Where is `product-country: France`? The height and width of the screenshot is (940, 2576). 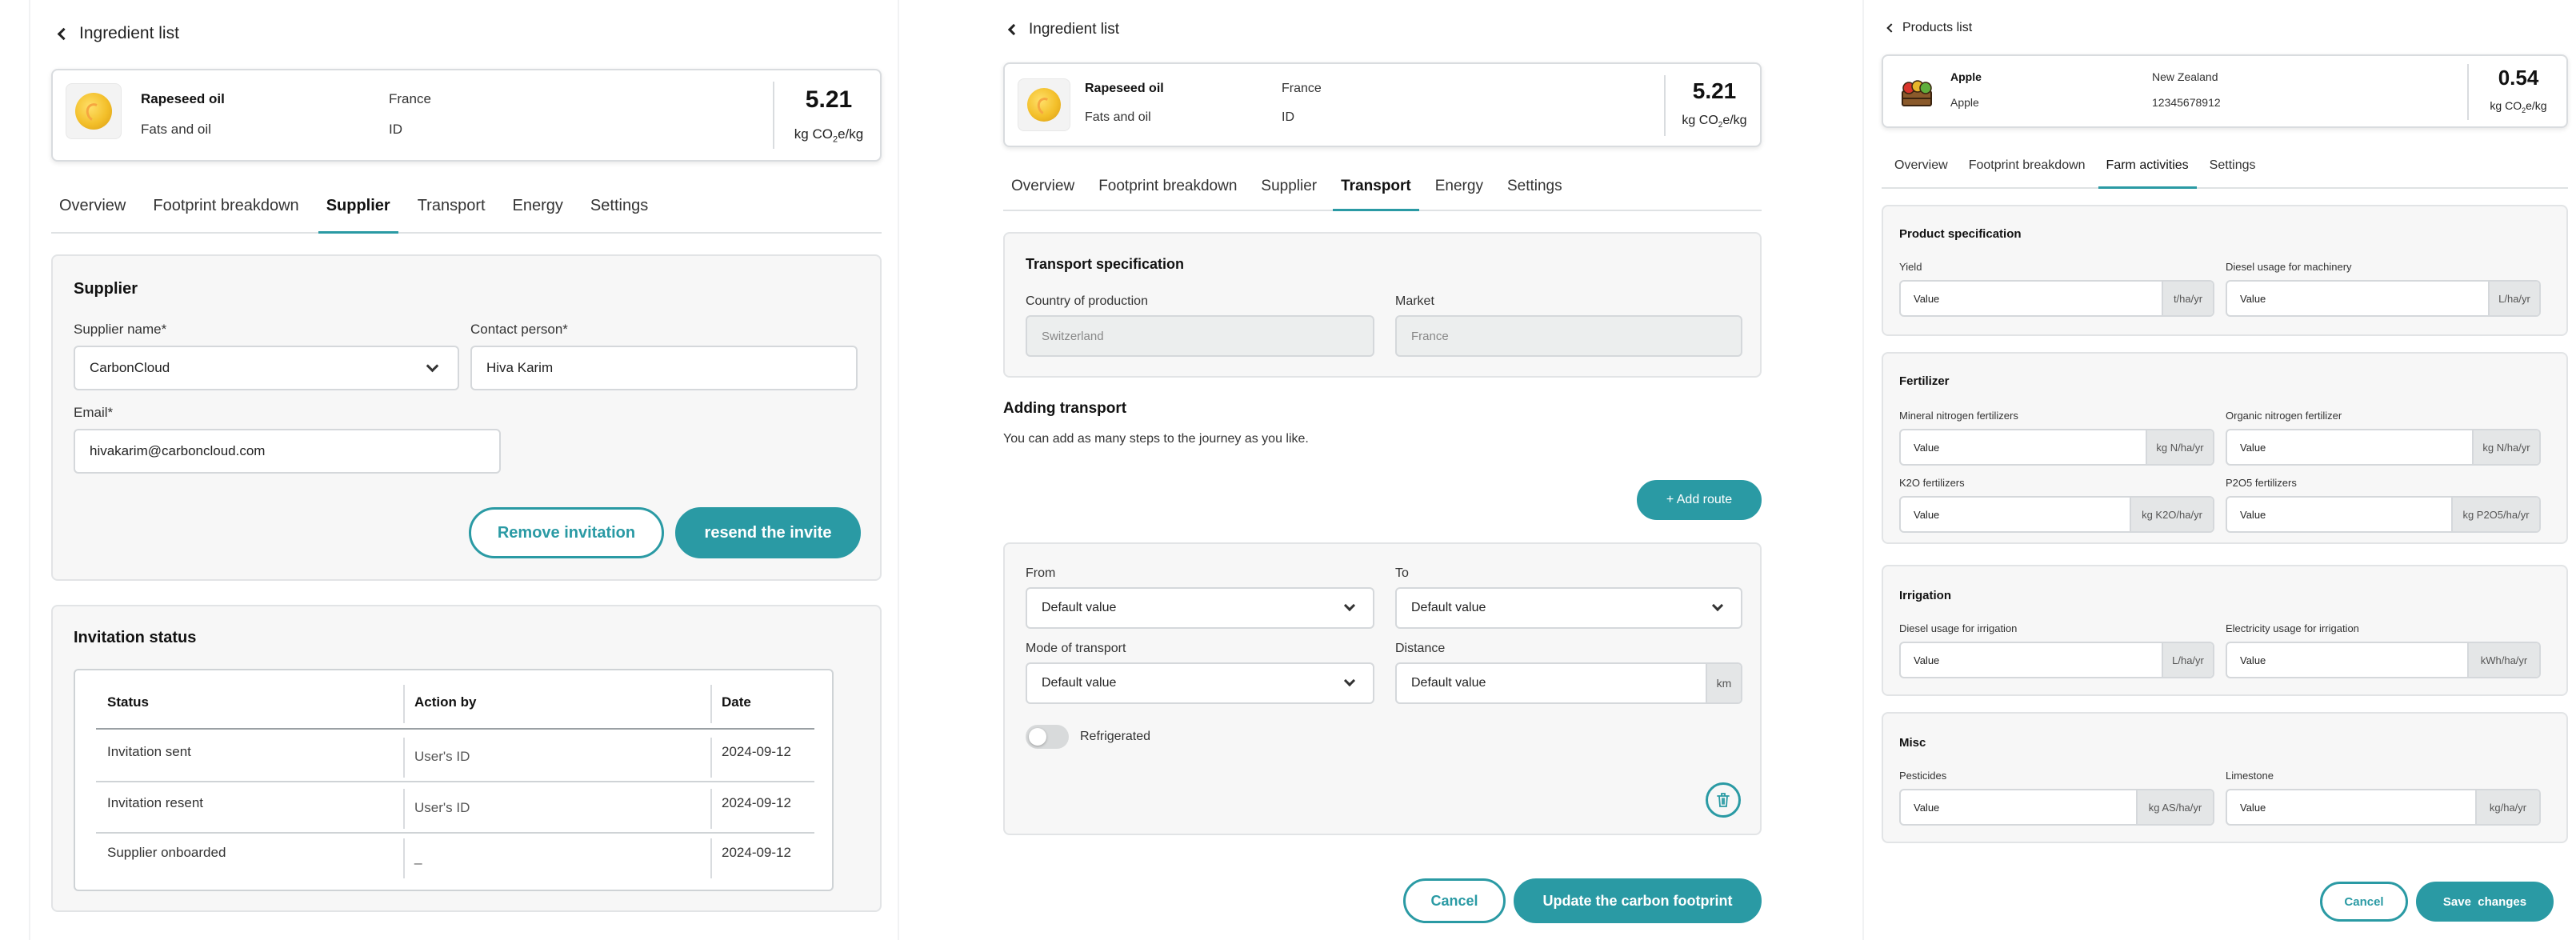 product-country: France is located at coordinates (1302, 88).